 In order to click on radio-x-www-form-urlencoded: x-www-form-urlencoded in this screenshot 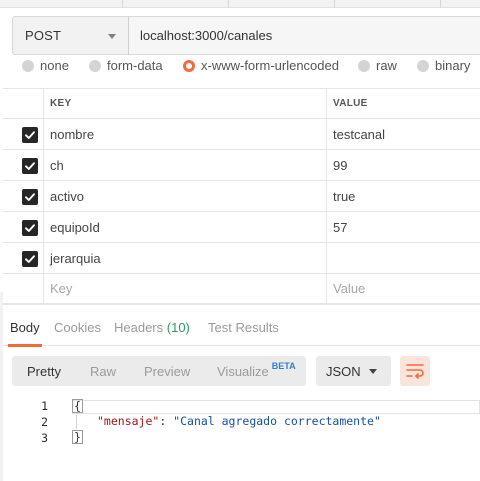, I will do `click(261, 65)`.